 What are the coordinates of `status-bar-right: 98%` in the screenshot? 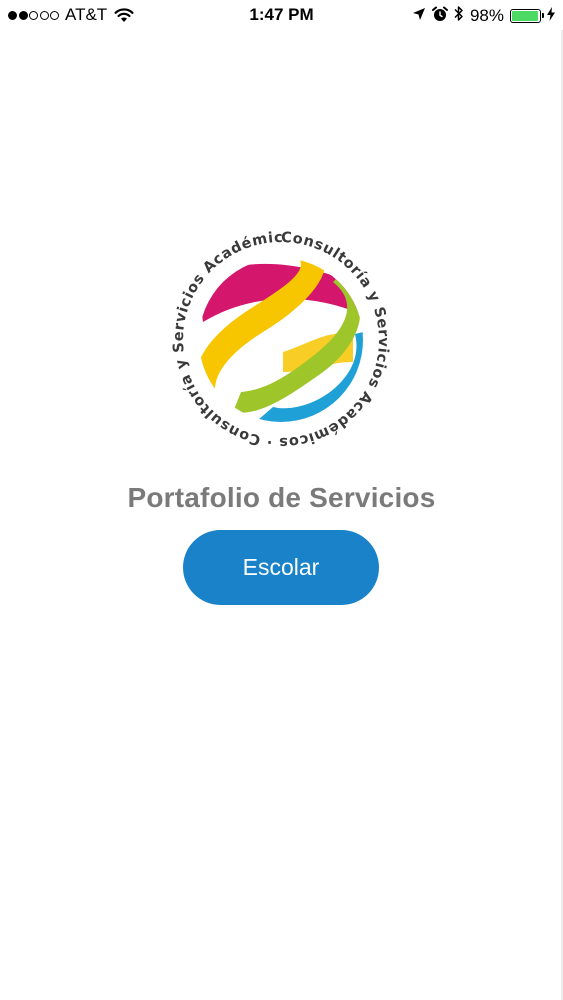 It's located at (483, 16).